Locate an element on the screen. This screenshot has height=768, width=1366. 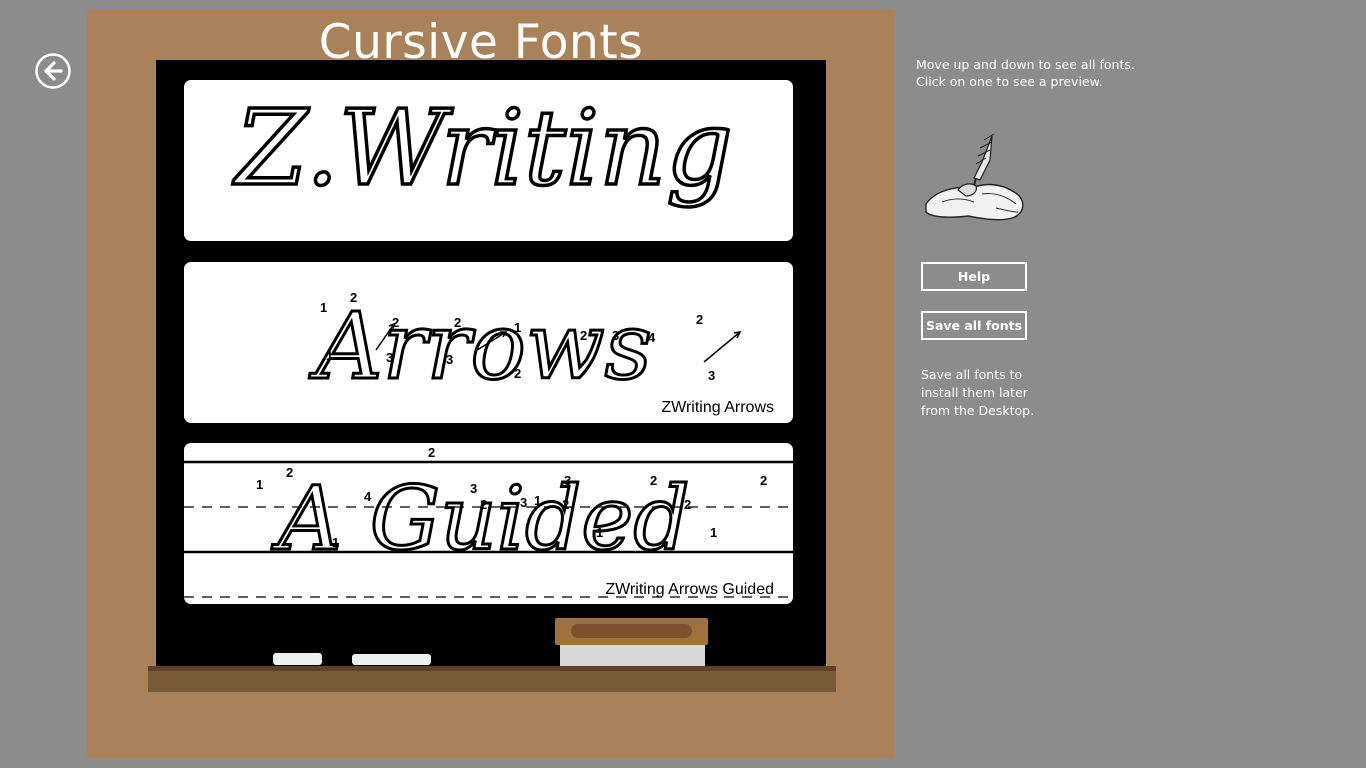
font-name: ZWriting Arrows is located at coordinates (717, 407).